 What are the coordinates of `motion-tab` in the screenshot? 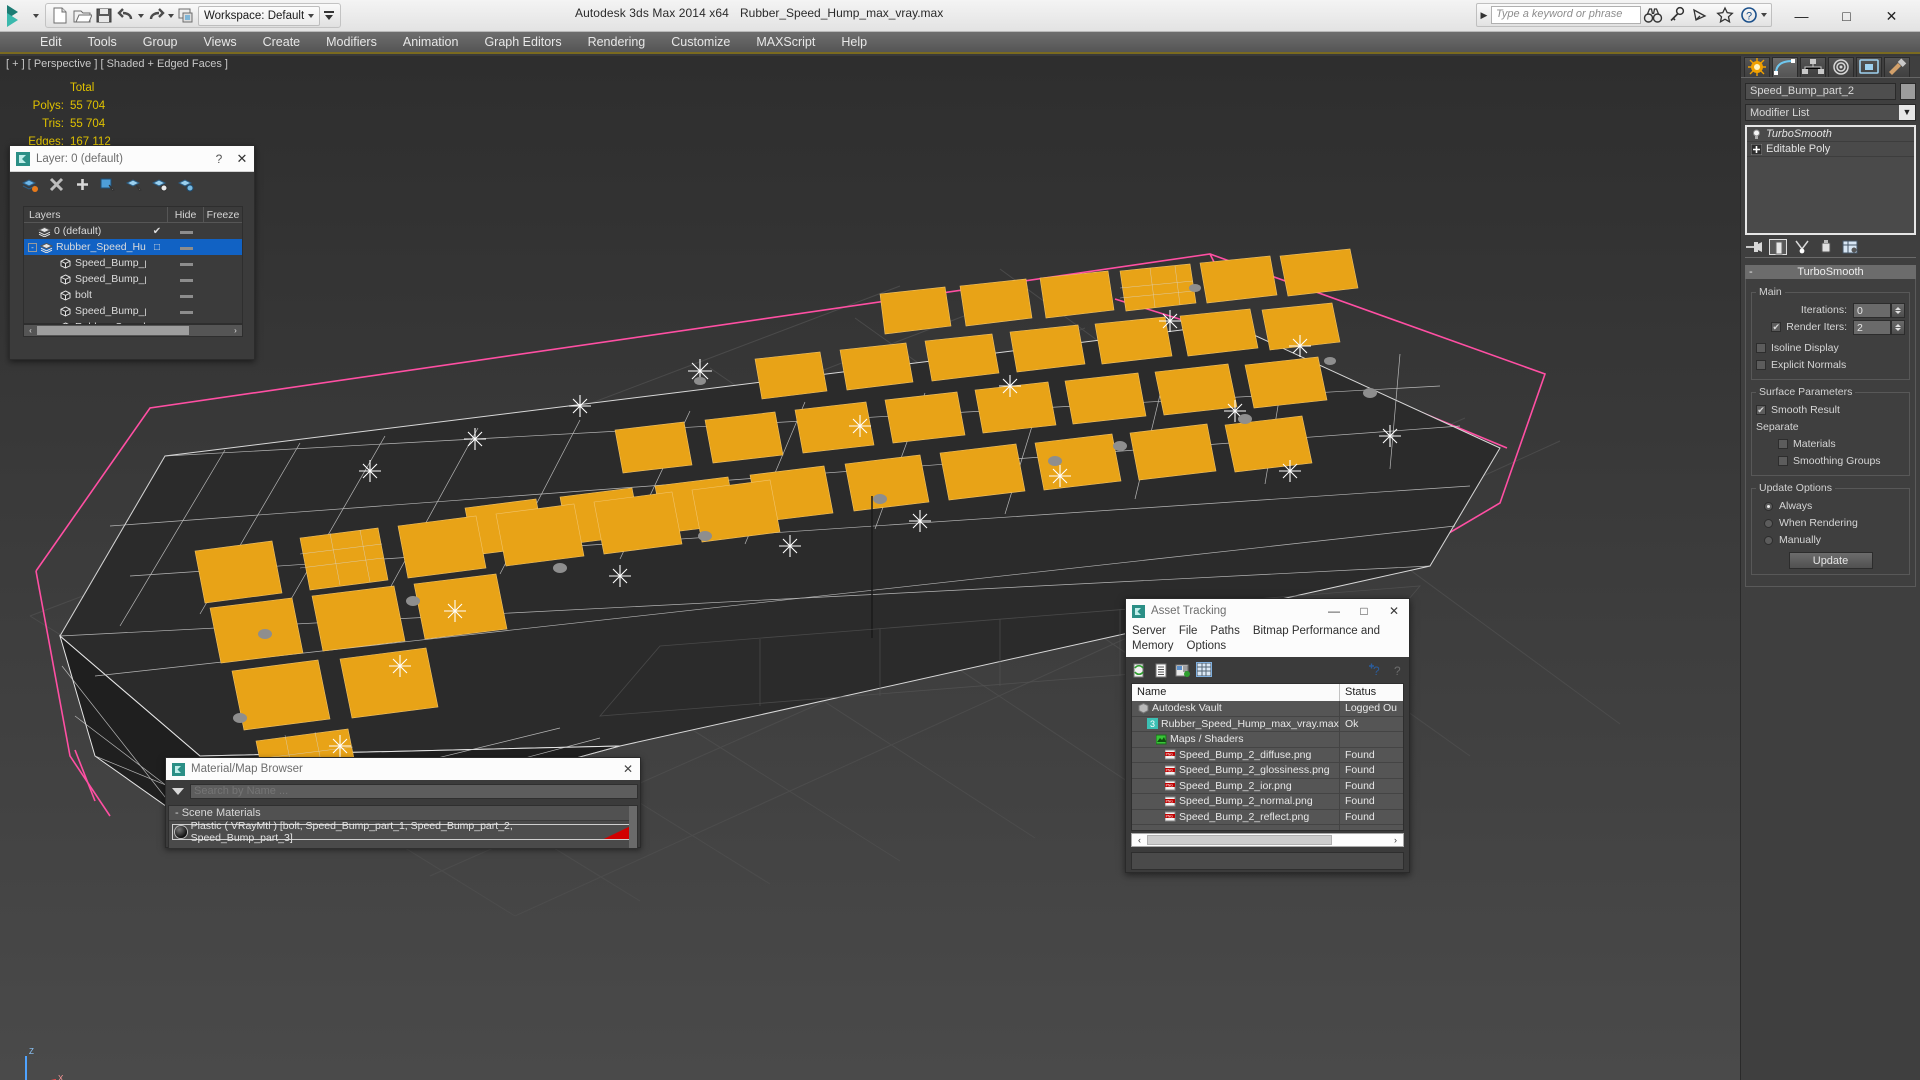 It's located at (1841, 67).